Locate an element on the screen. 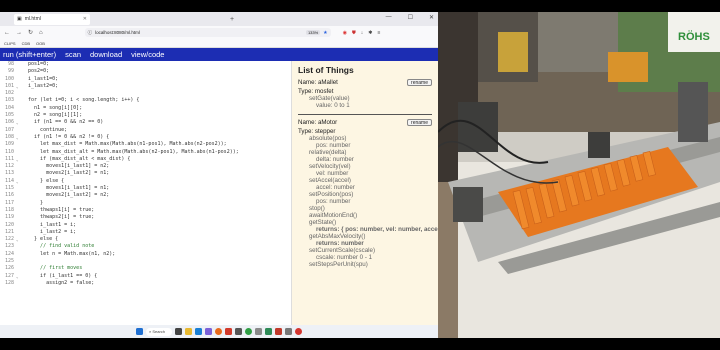 The width and height of the screenshot is (720, 350). download-button: download is located at coordinates (106, 54).